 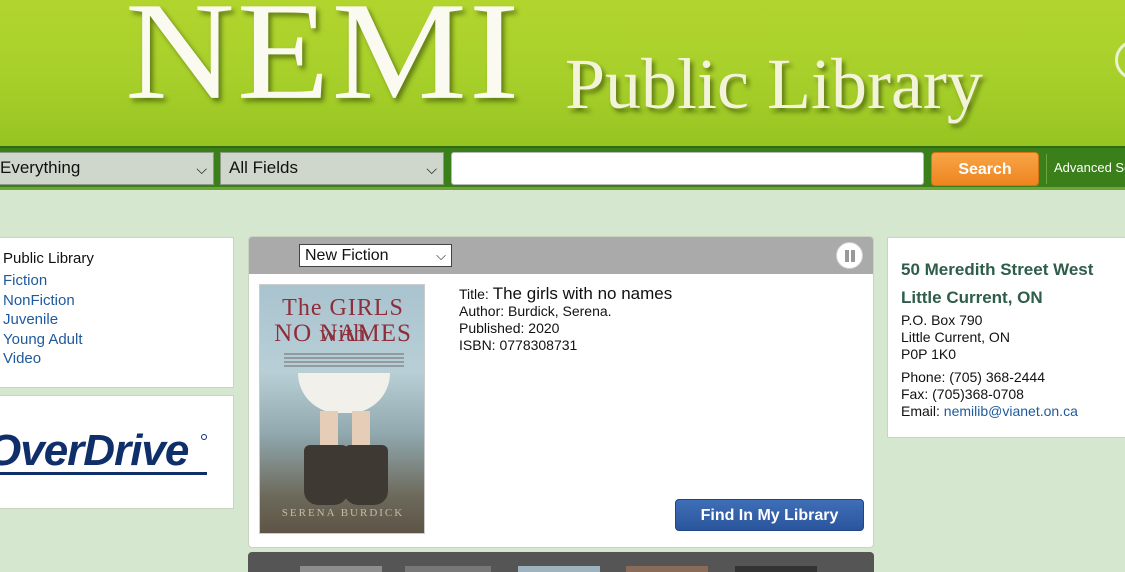 I want to click on contact-city: Little Current, ON, so click(x=972, y=297).